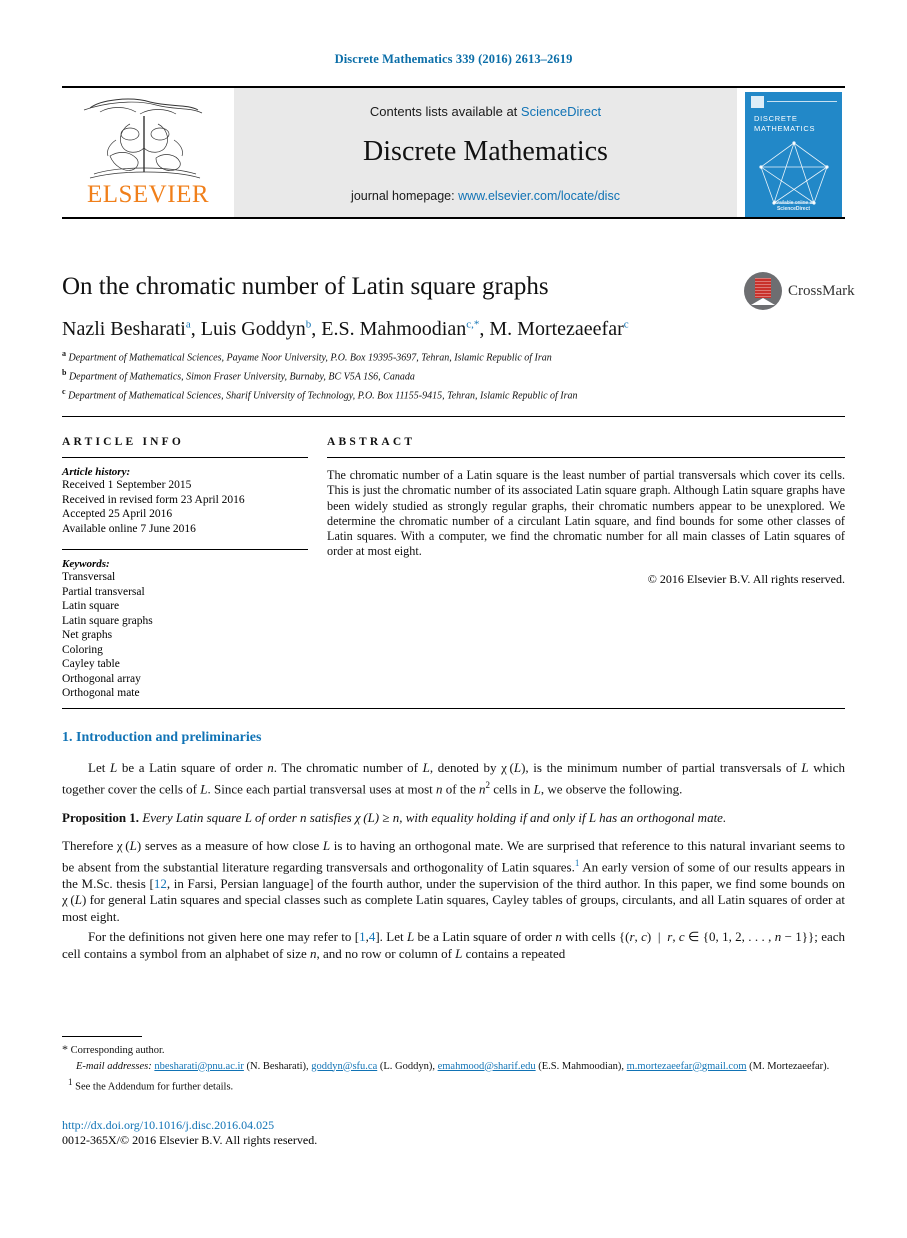  Describe the element at coordinates (561, 111) in the screenshot. I see `sciencedirect-link: ScienceDirect` at that location.